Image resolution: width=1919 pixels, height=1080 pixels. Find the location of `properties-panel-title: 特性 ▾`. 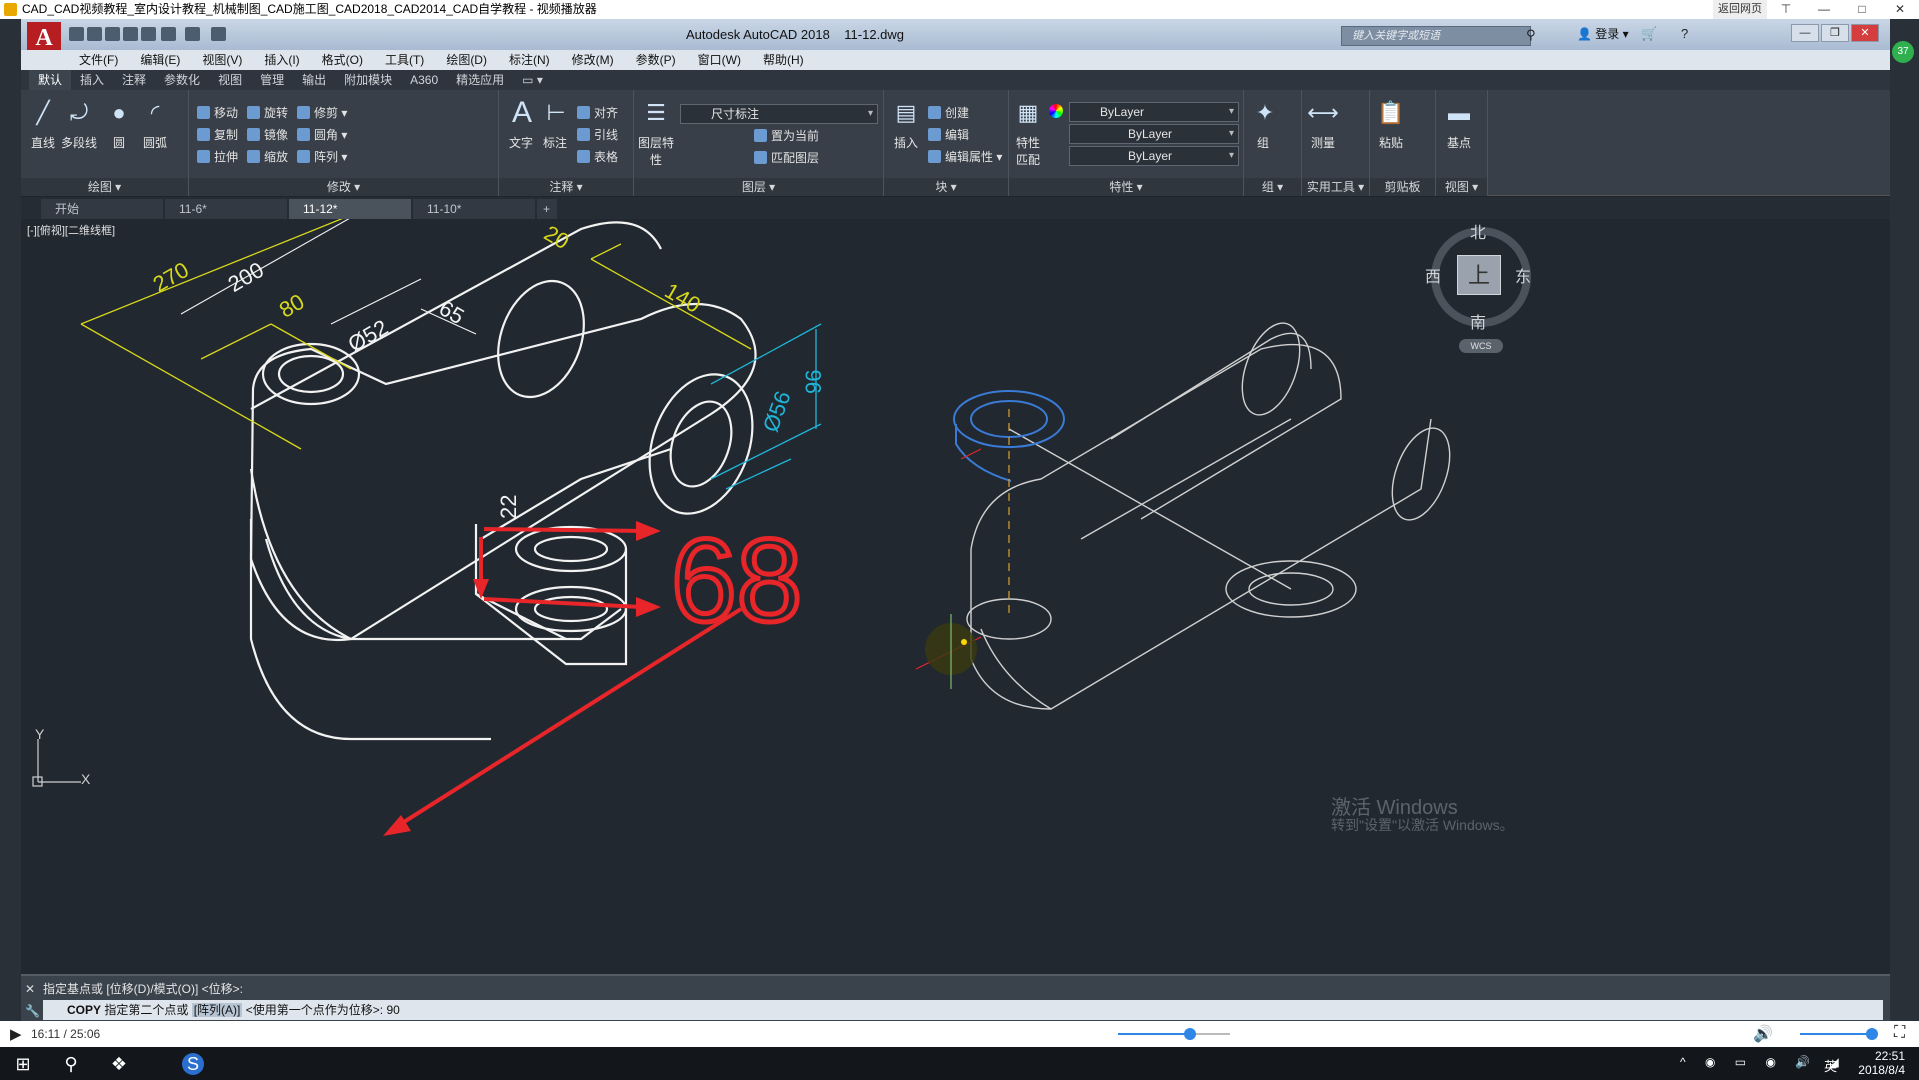

properties-panel-title: 特性 ▾ is located at coordinates (1126, 187).